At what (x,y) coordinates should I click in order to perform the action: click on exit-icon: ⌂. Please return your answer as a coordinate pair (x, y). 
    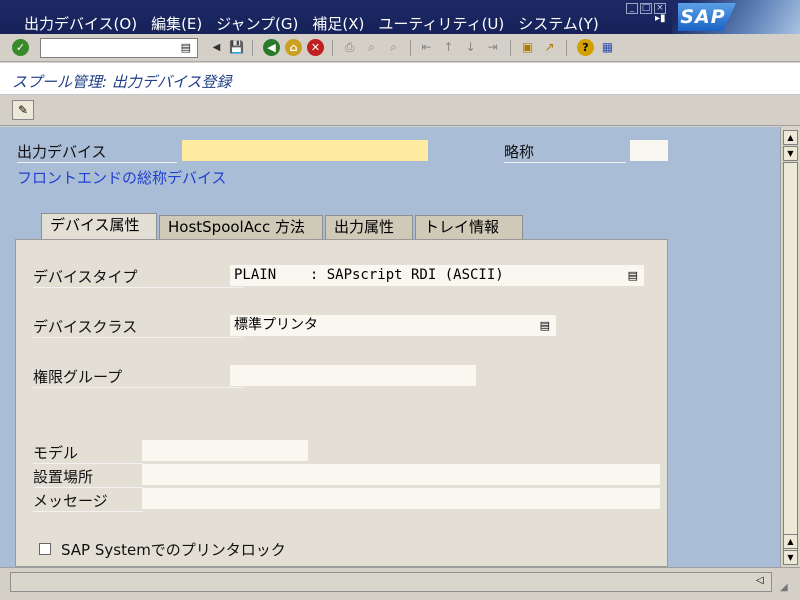
    Looking at the image, I should click on (293, 47).